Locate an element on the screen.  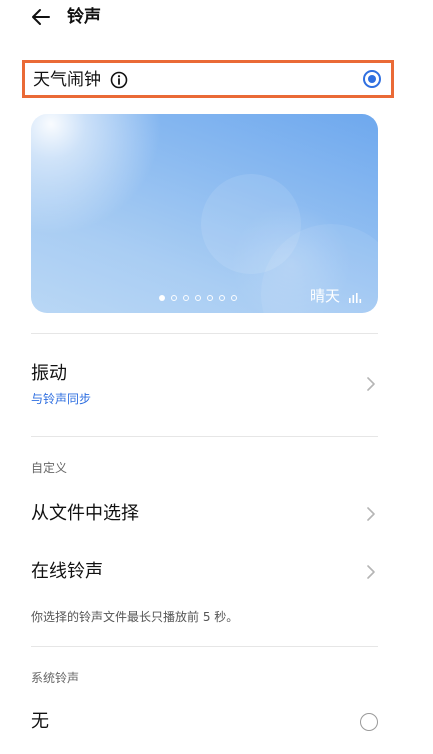
choose-from-file-label: 从文件中选择 is located at coordinates (85, 513).